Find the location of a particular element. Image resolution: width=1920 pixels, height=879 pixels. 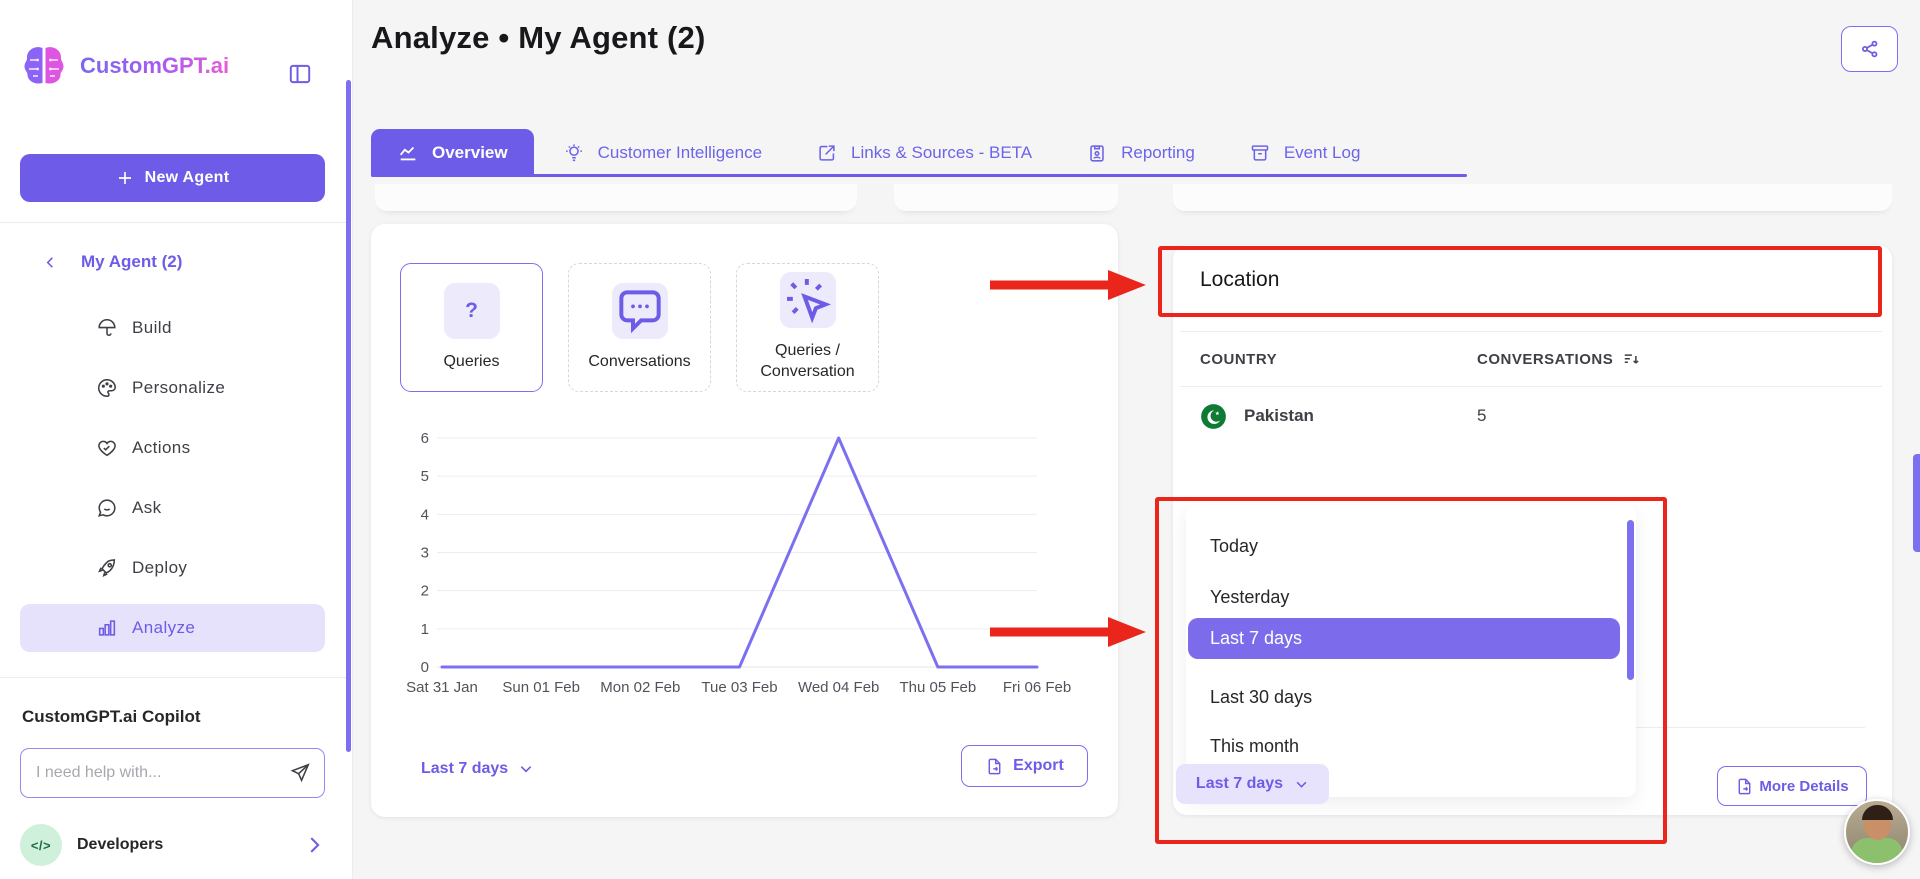

developers-label: Developers is located at coordinates (120, 844).